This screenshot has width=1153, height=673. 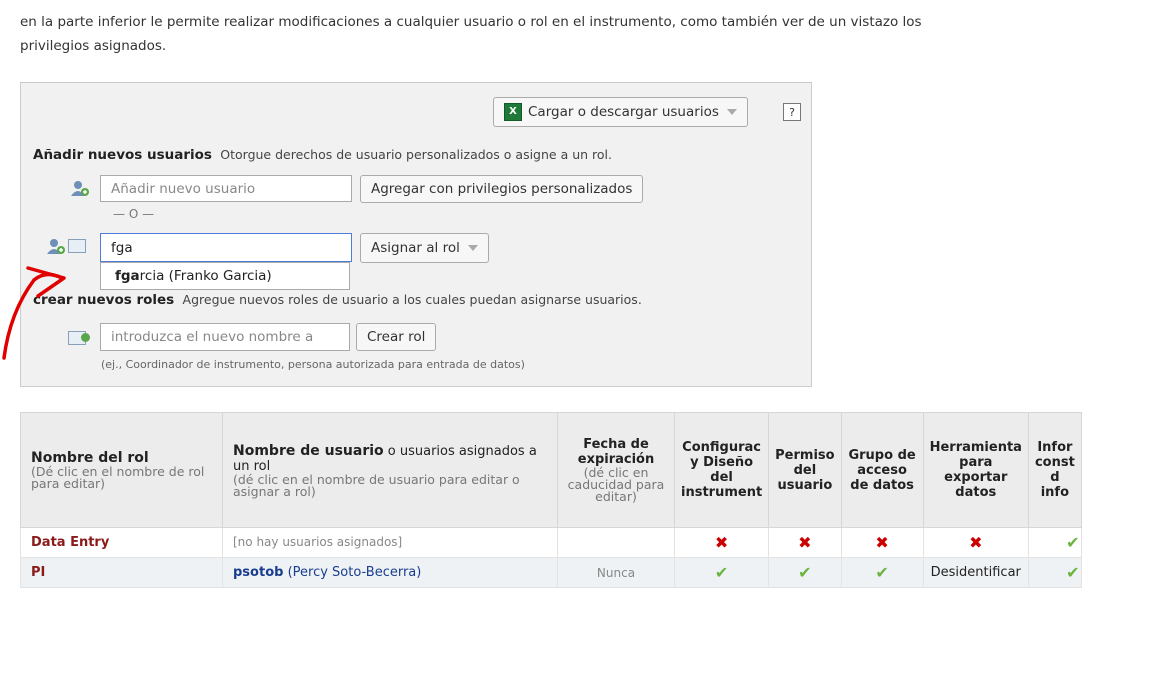 I want to click on assign-user-value: fga, so click(x=122, y=247).